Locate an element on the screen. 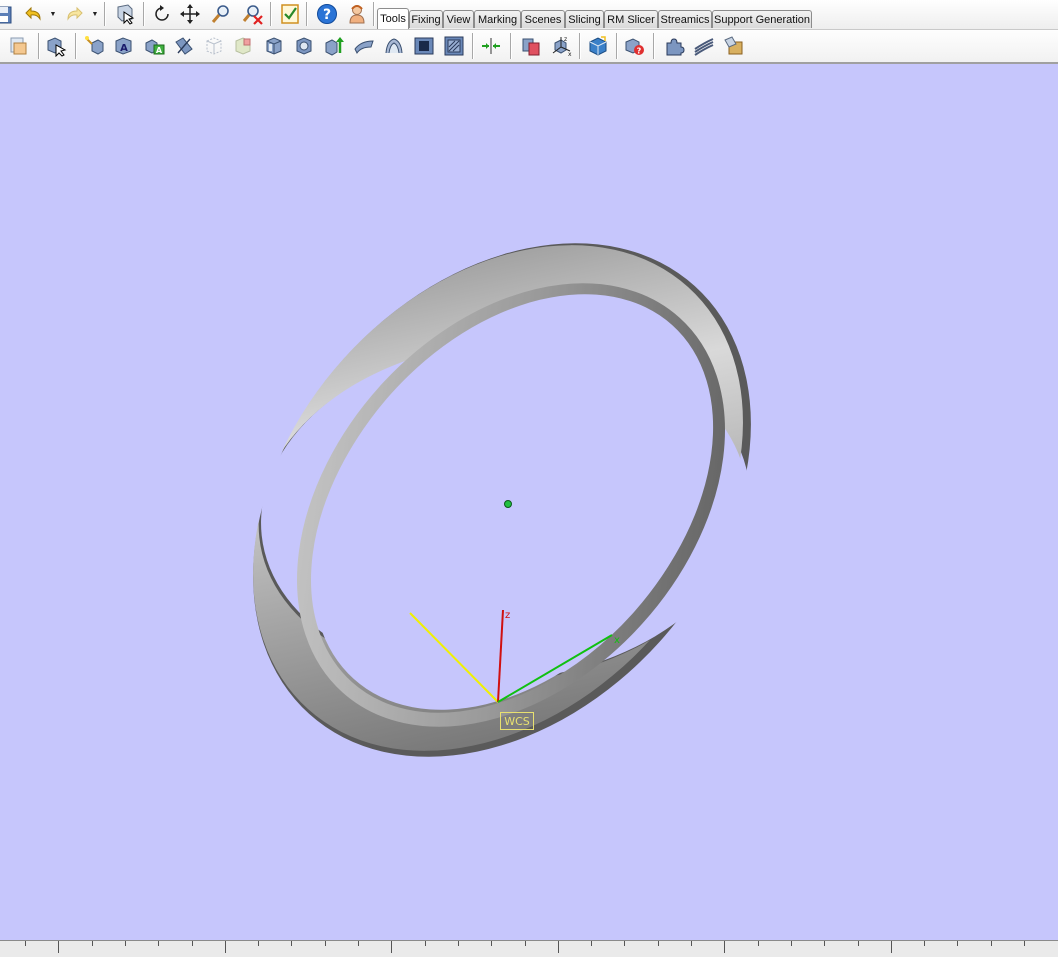 The image size is (1058, 957). measure-axes-icon: zx is located at coordinates (561, 46).